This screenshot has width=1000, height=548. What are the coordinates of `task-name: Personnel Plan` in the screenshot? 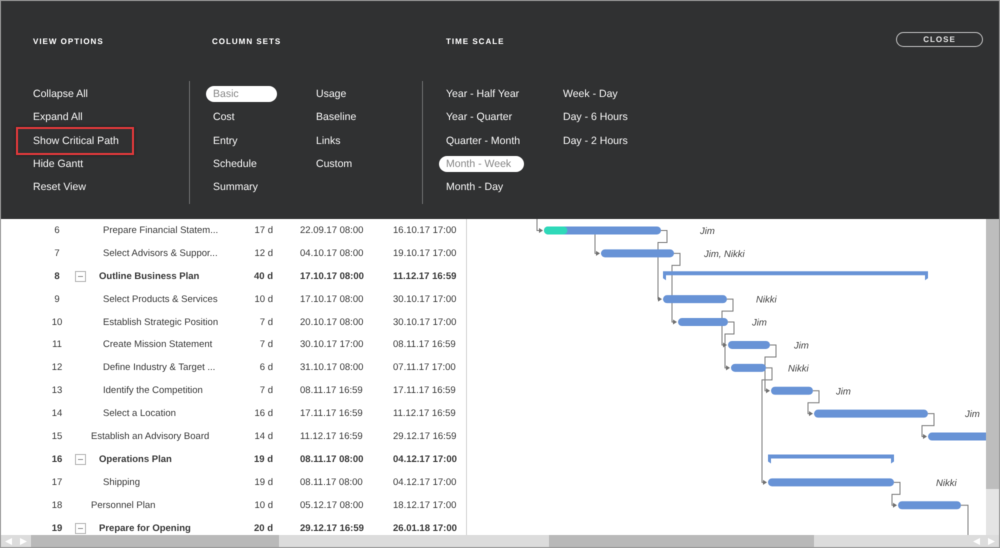 It's located at (123, 505).